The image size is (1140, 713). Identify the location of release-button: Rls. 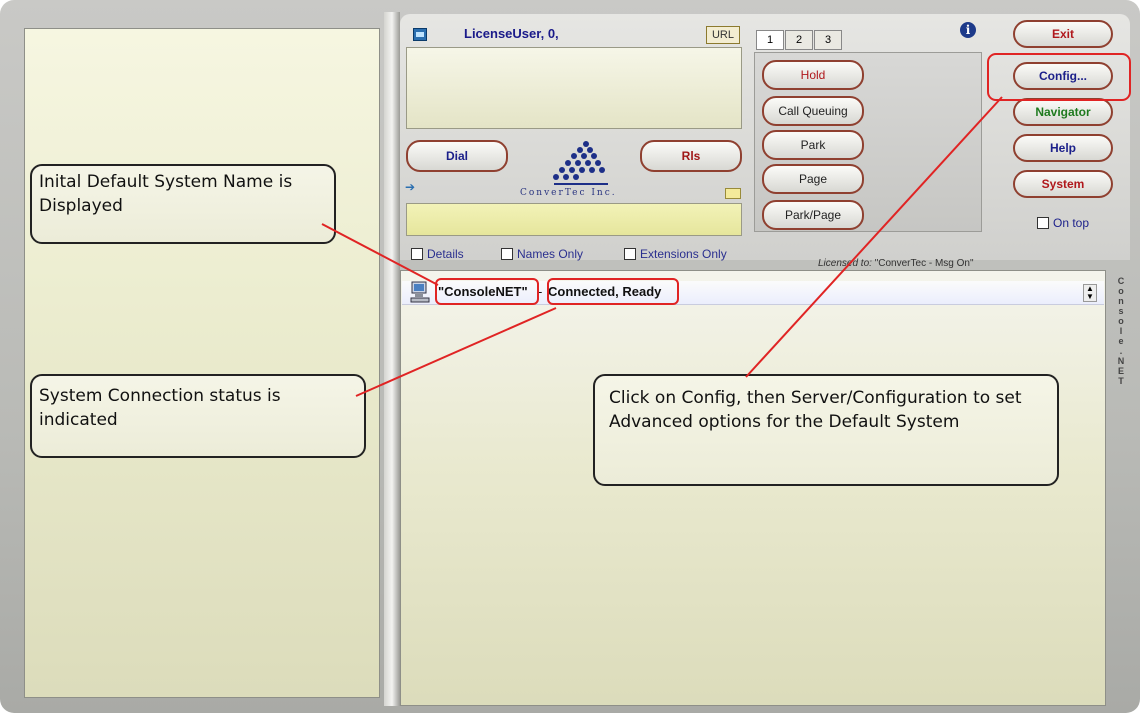
(691, 156).